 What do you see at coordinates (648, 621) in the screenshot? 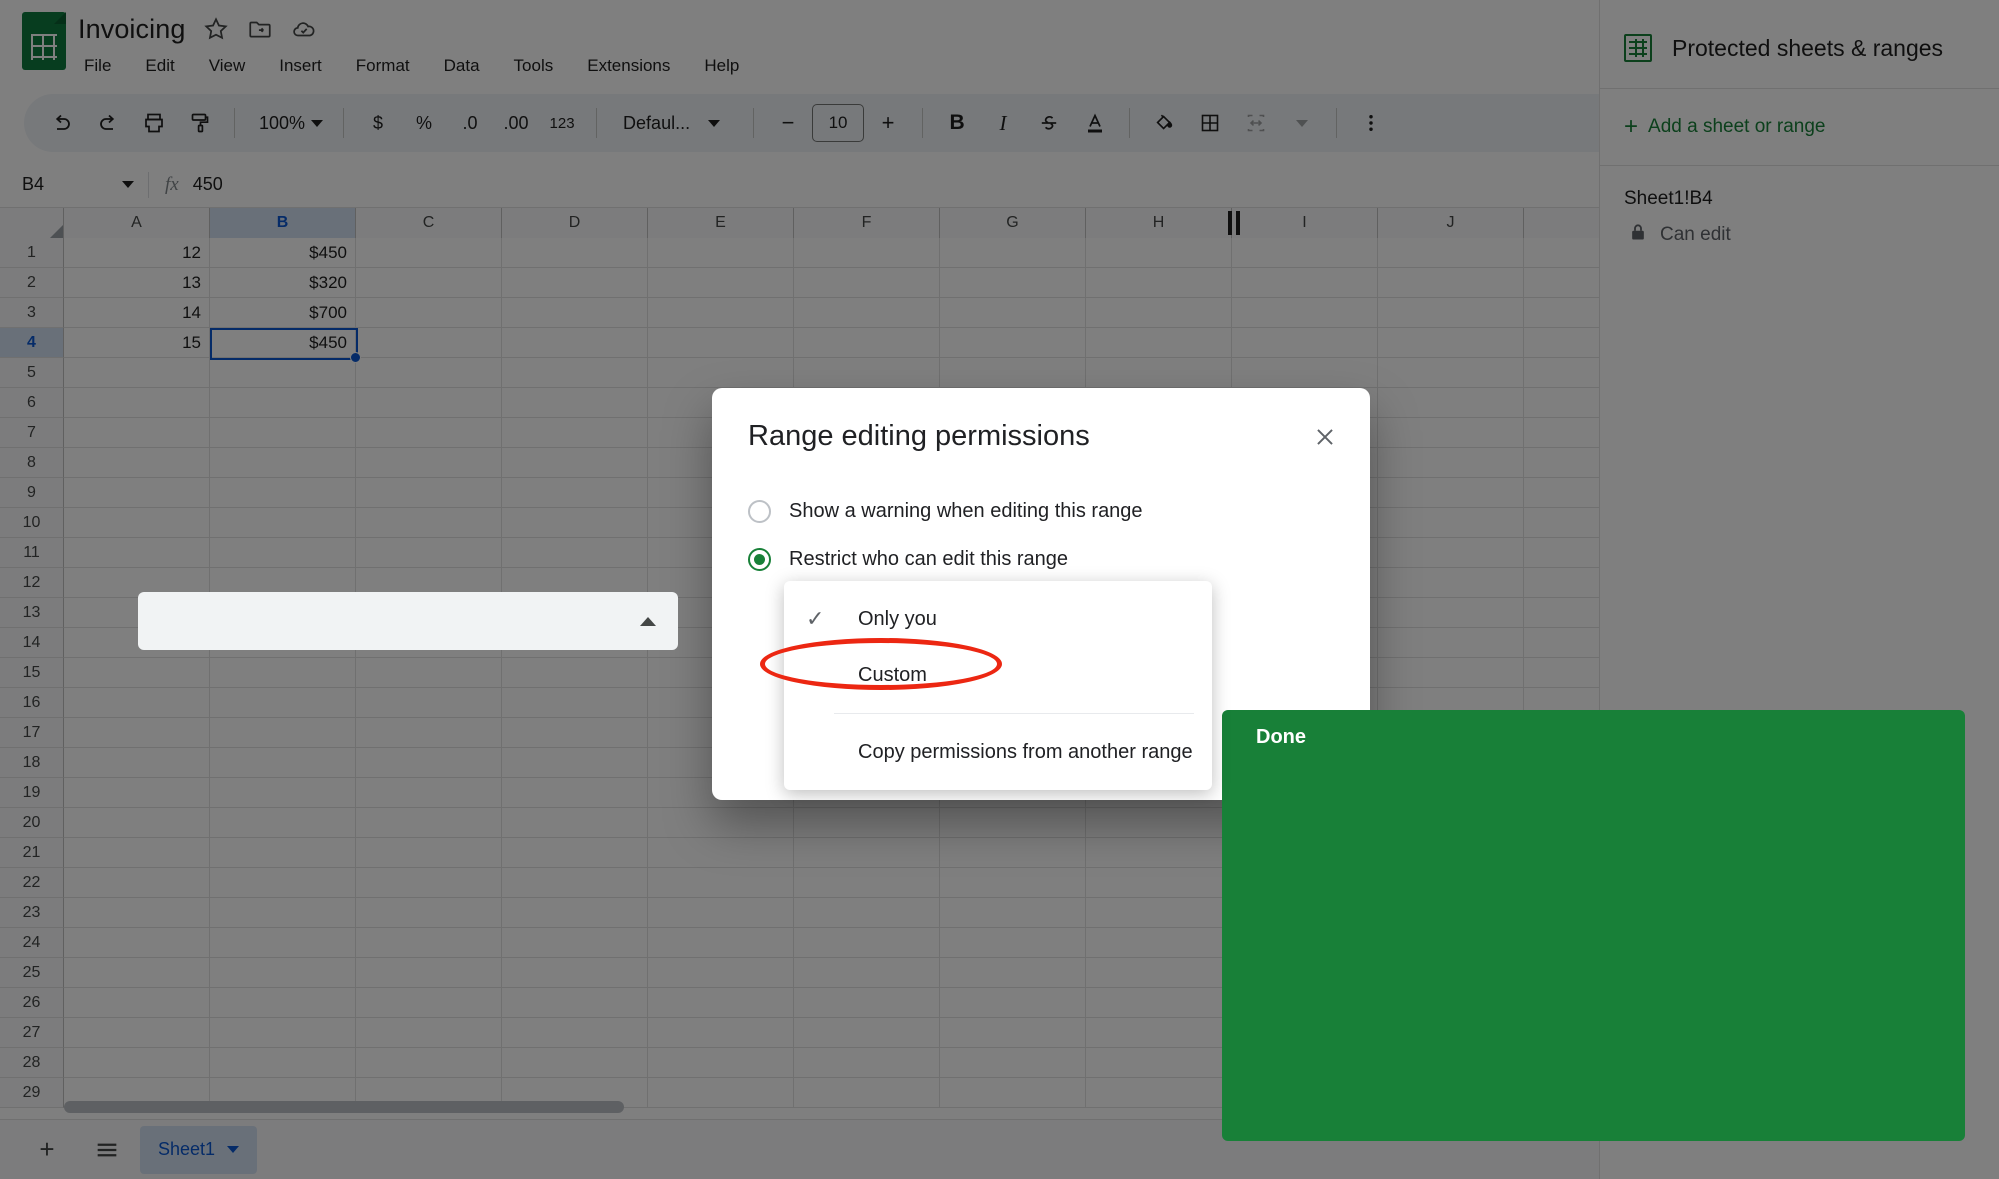
I see `chevron-up-icon` at bounding box center [648, 621].